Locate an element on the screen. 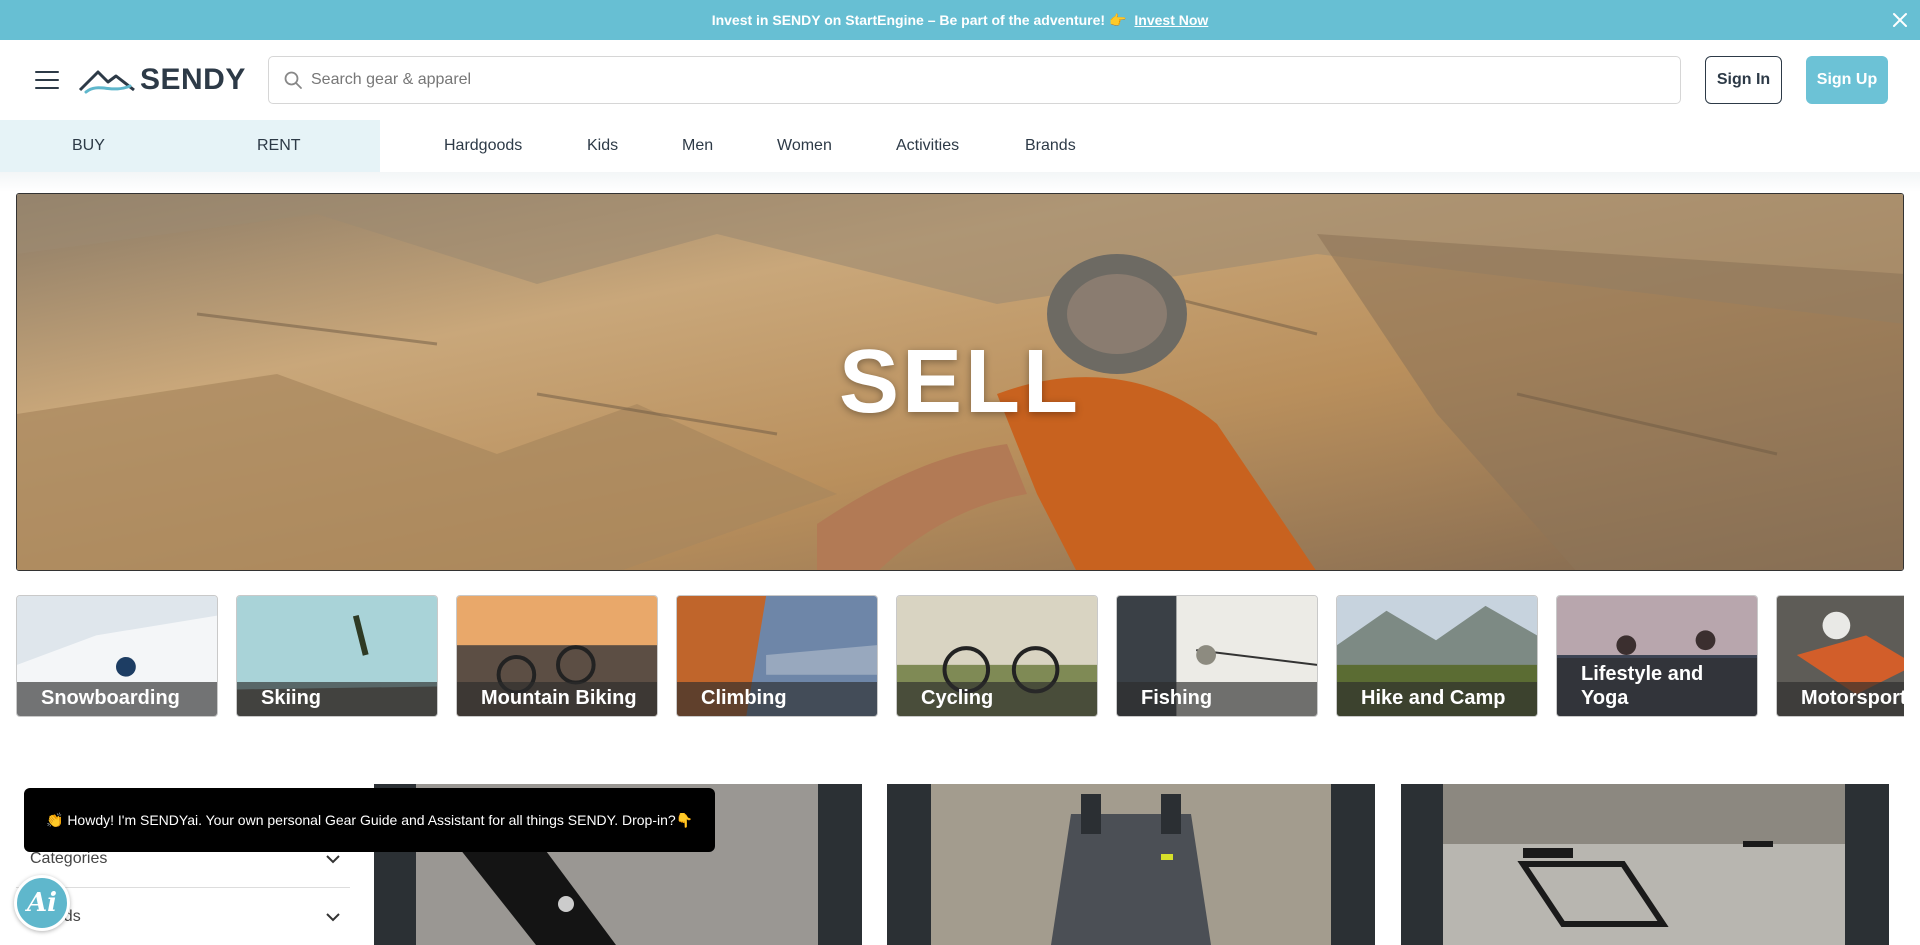  activity-tile-skiing: Skiing is located at coordinates (337, 656).